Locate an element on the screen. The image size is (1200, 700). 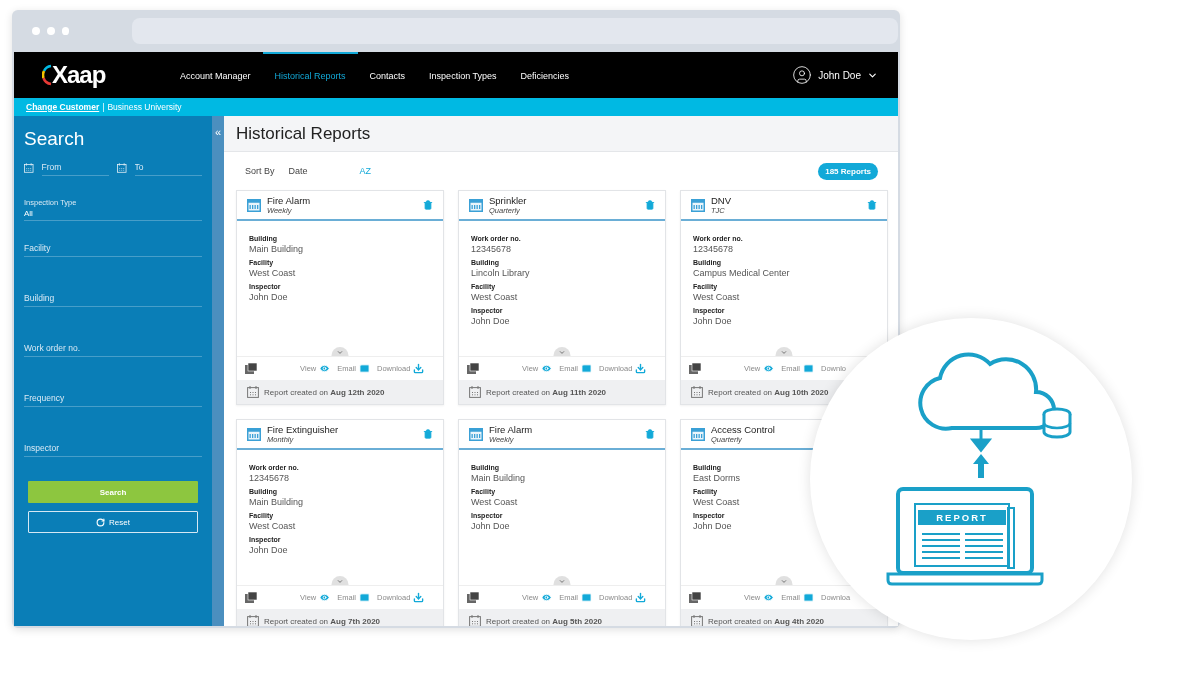
report-title: Sprinkler is located at coordinates (508, 200).